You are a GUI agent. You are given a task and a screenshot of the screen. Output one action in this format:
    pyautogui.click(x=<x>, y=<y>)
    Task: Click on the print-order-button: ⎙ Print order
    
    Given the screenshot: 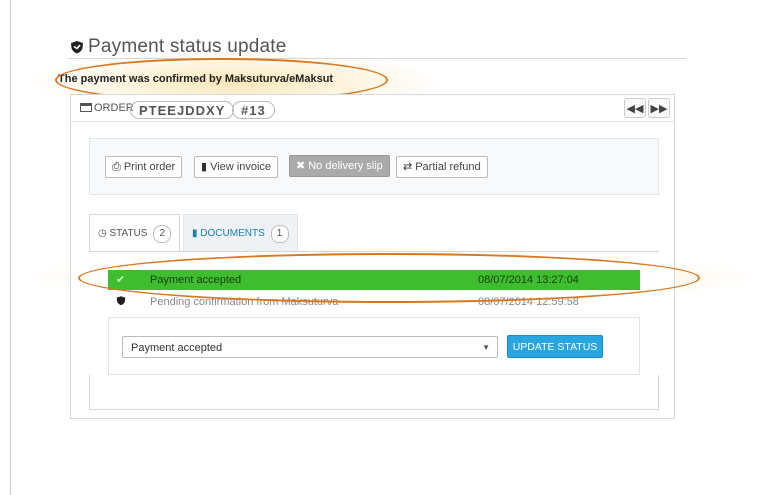 What is the action you would take?
    pyautogui.click(x=144, y=167)
    